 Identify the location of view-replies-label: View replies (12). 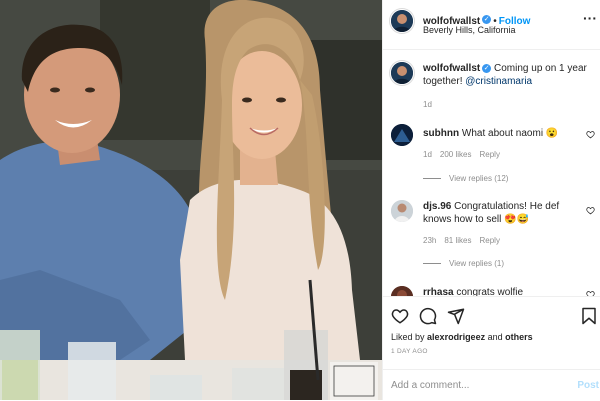
(479, 178).